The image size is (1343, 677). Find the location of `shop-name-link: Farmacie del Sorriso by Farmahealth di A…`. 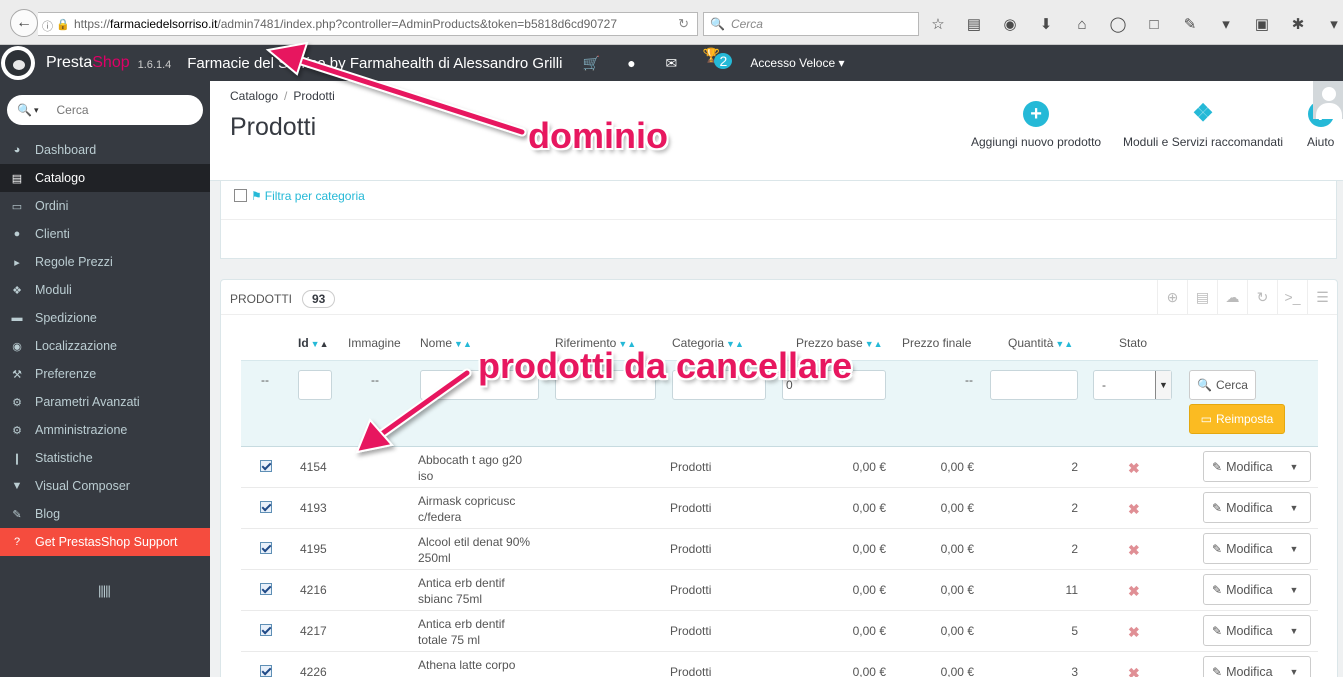

shop-name-link: Farmacie del Sorriso by Farmahealth di A… is located at coordinates (374, 63).